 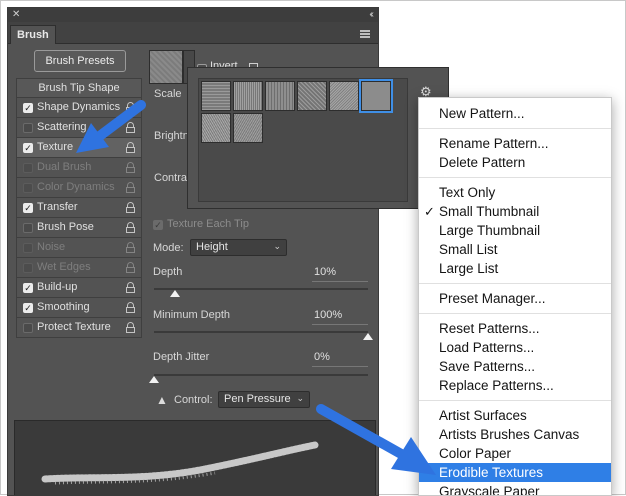 What do you see at coordinates (261, 332) in the screenshot?
I see `minimum-depth-slider-track` at bounding box center [261, 332].